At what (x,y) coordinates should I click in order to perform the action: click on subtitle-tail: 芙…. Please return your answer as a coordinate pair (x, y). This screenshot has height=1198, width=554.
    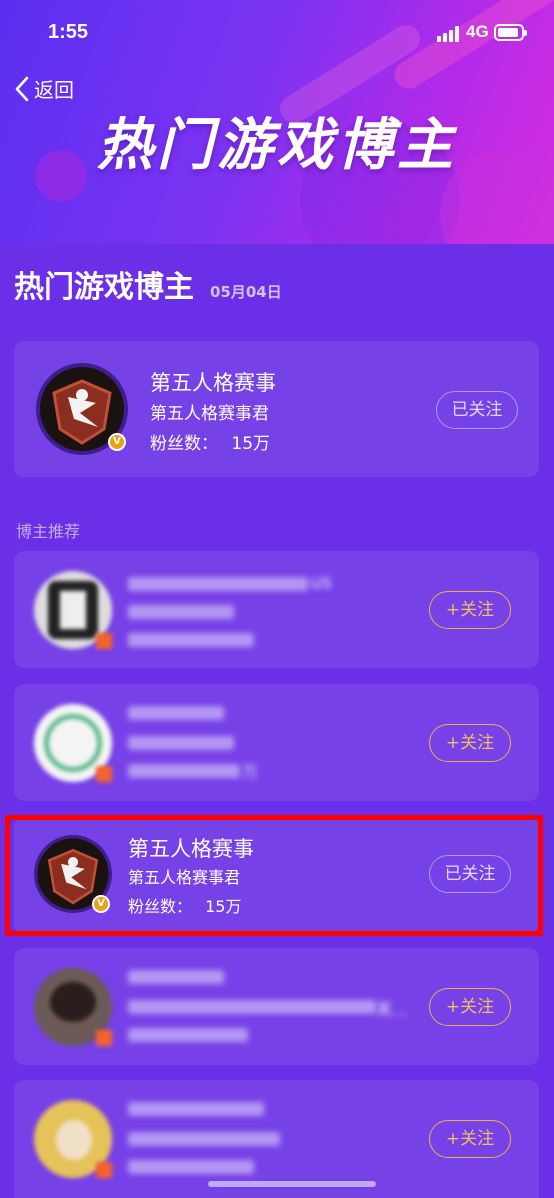
    Looking at the image, I should click on (392, 1009).